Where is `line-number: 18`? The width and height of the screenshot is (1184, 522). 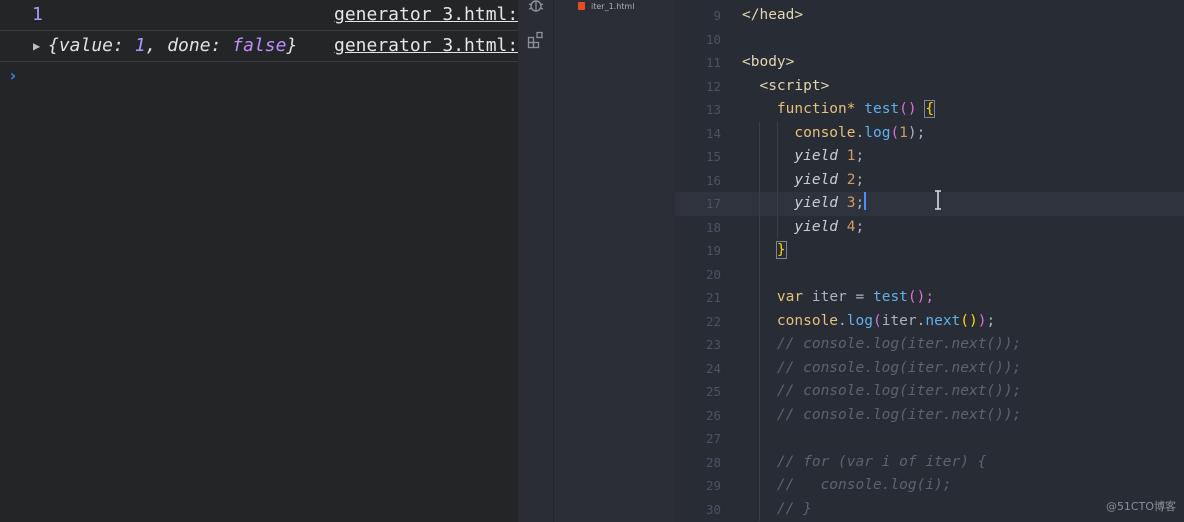
line-number: 18 is located at coordinates (713, 227).